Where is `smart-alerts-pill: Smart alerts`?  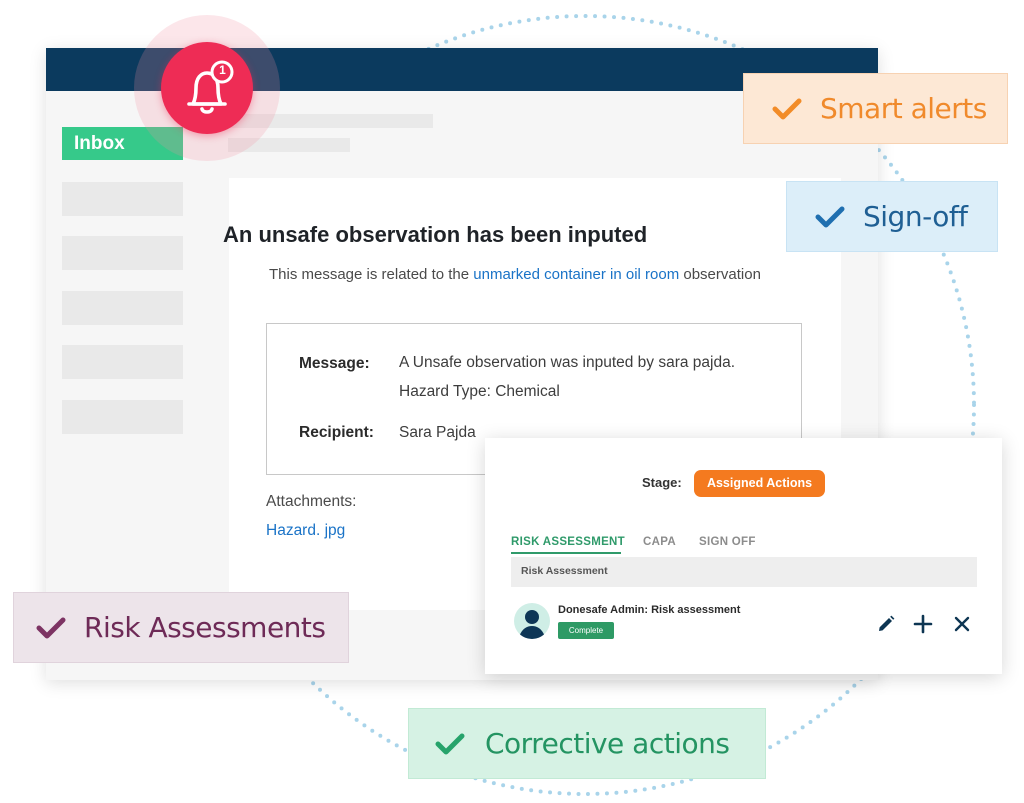 smart-alerts-pill: Smart alerts is located at coordinates (875, 108).